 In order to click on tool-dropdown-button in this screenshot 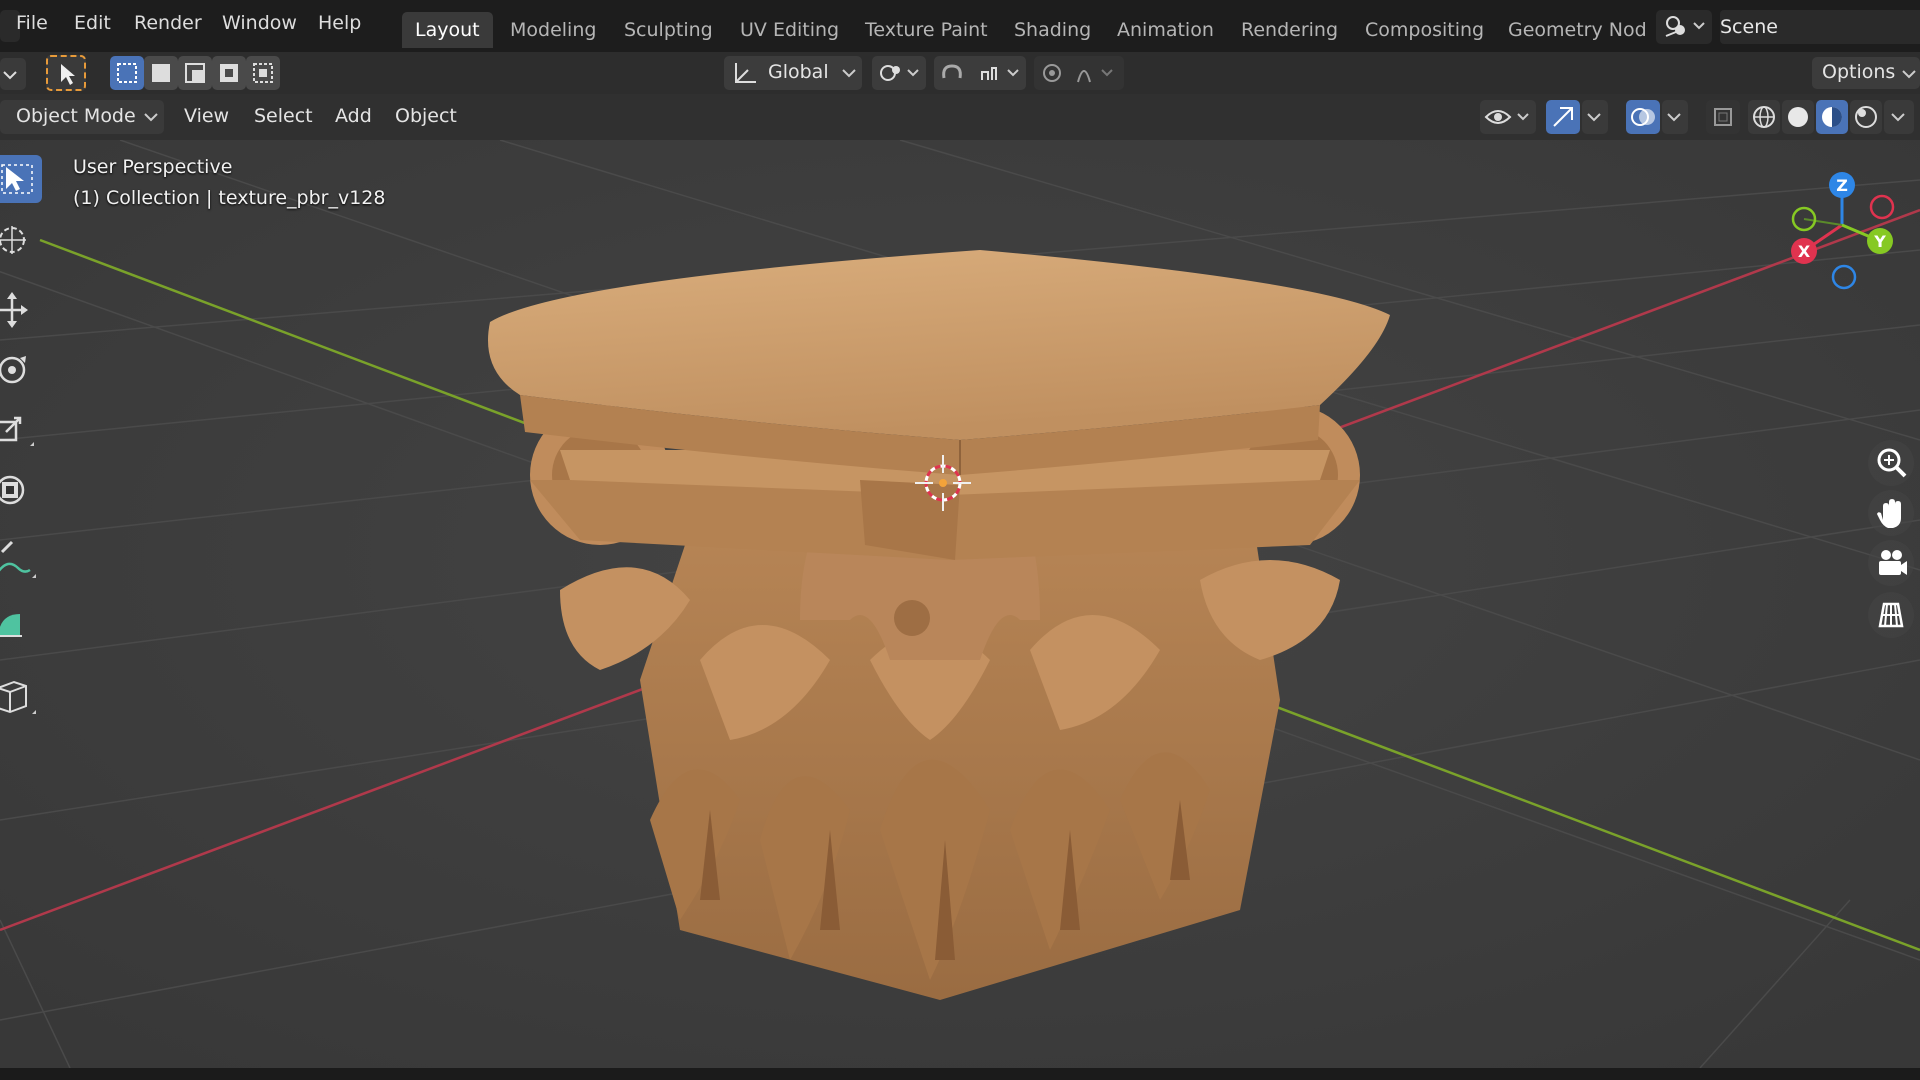, I will do `click(13, 74)`.